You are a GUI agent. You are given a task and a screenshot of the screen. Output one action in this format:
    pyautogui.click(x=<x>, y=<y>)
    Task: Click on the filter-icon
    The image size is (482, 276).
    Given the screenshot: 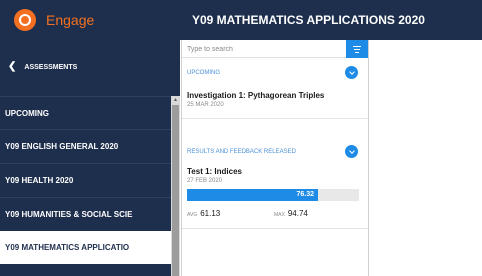 What is the action you would take?
    pyautogui.click(x=357, y=49)
    